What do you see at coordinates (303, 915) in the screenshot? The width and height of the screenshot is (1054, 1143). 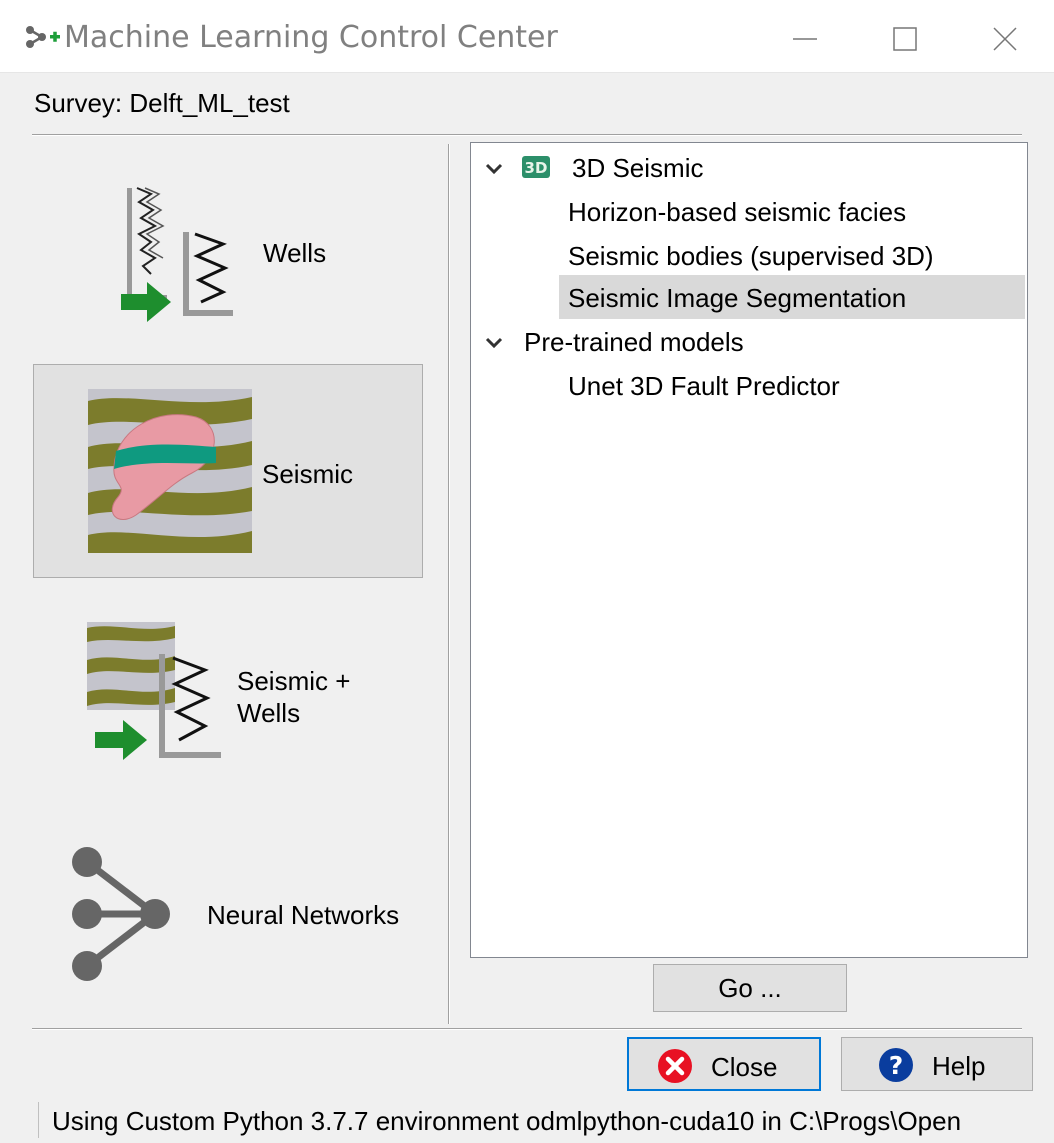 I see `category-label-neural-networks: Neural Networks` at bounding box center [303, 915].